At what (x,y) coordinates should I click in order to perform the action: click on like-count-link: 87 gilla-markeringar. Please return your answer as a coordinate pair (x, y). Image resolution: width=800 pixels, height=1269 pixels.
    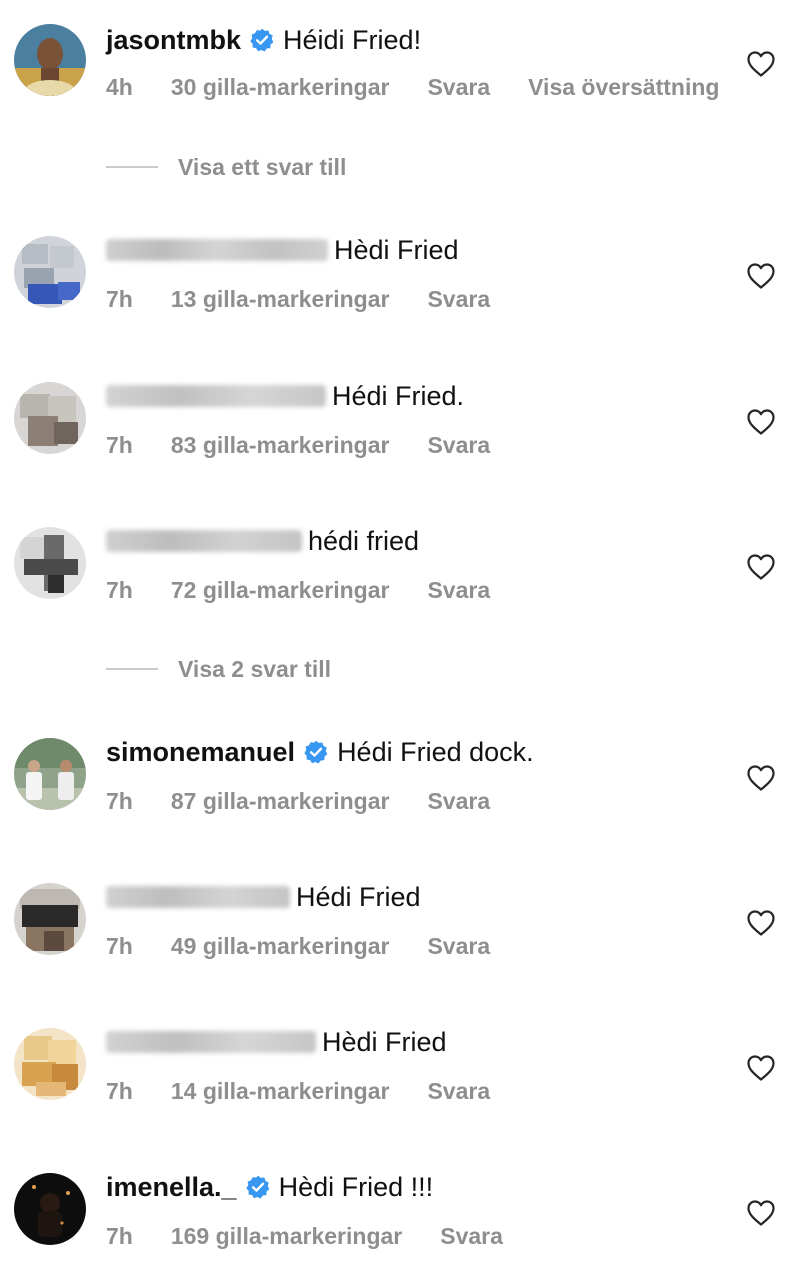
    Looking at the image, I should click on (280, 801).